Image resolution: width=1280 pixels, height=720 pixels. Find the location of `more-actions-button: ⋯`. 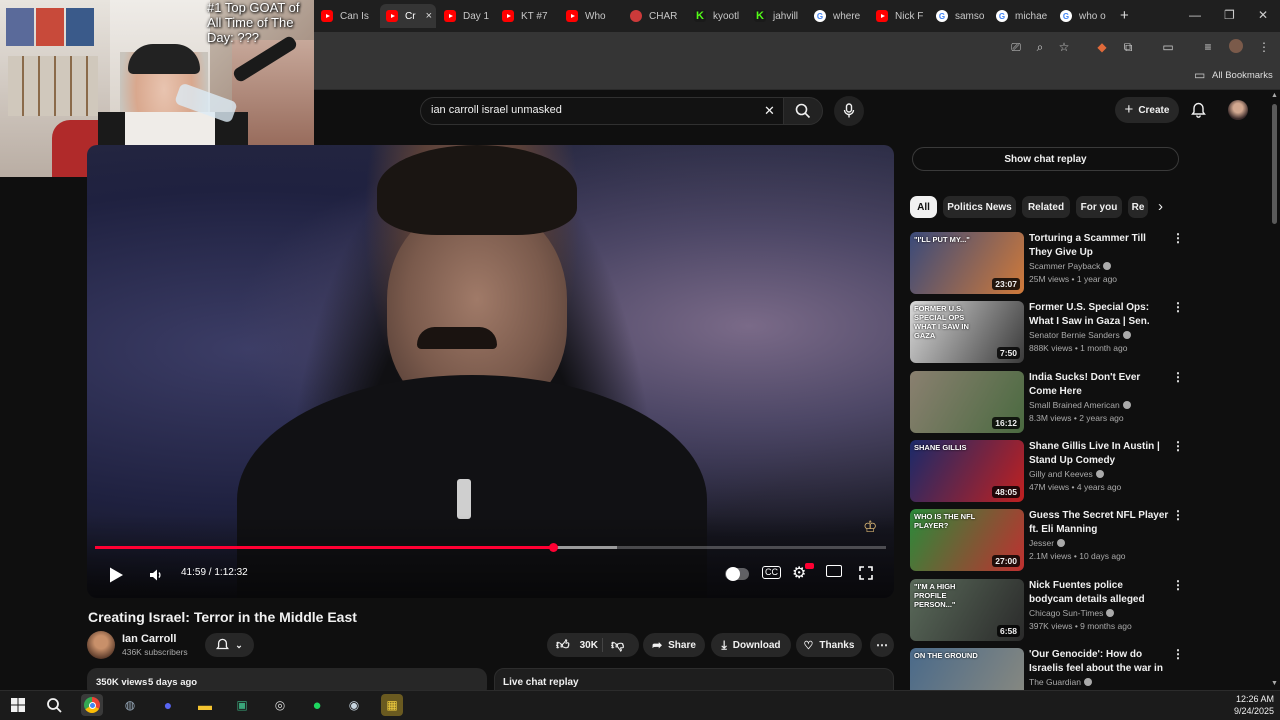

more-actions-button: ⋯ is located at coordinates (882, 645).